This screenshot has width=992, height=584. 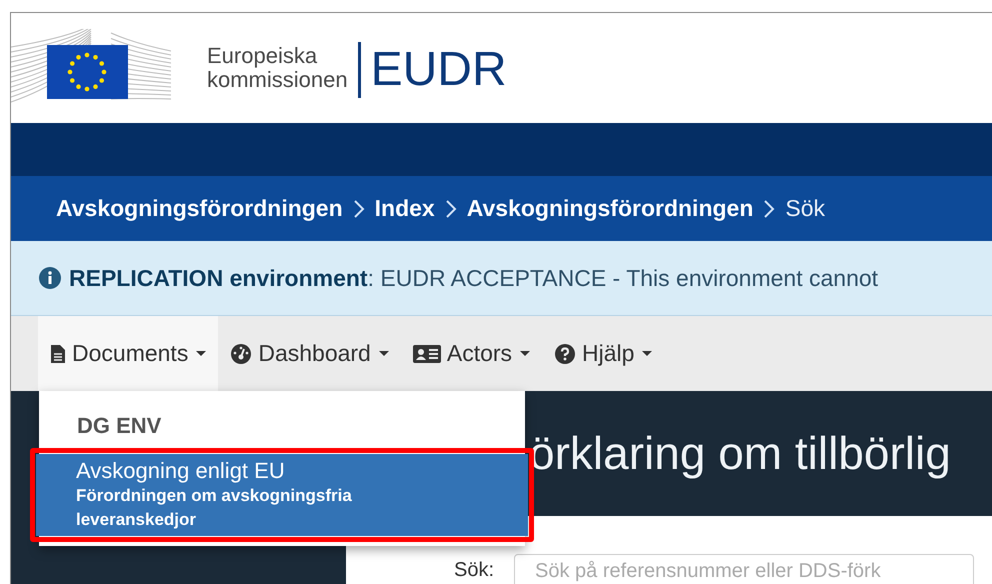 What do you see at coordinates (744, 569) in the screenshot?
I see `search-field: Sök på referensnummer eller DDS-förk` at bounding box center [744, 569].